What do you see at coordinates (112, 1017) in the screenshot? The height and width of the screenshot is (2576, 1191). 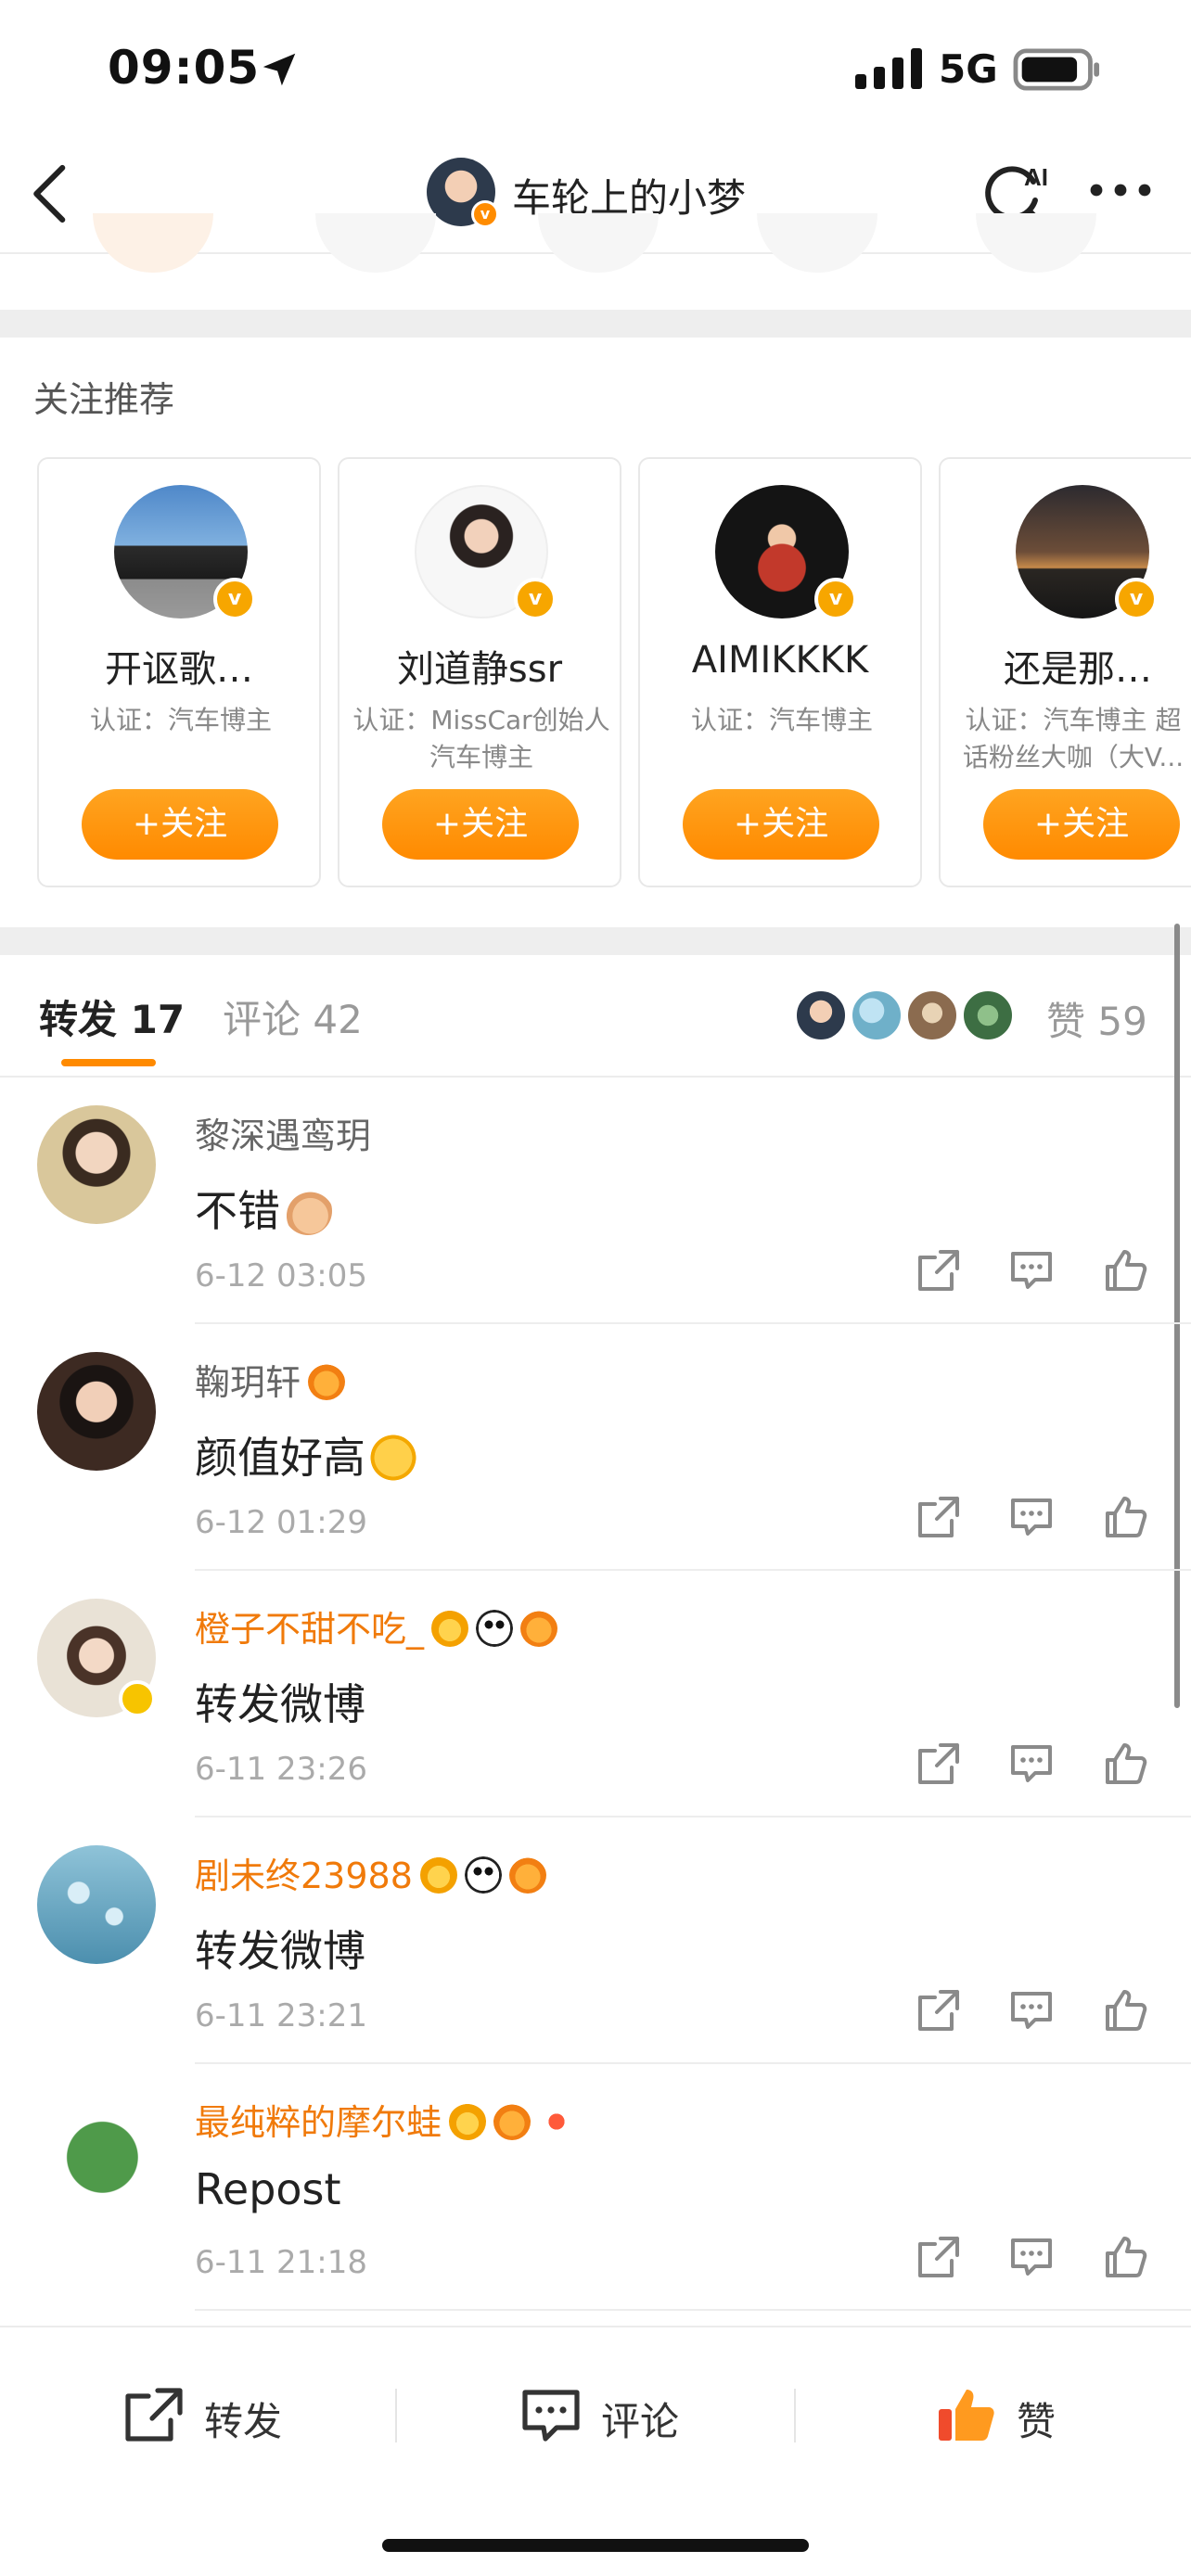 I see `tab-repost: 转发 17` at bounding box center [112, 1017].